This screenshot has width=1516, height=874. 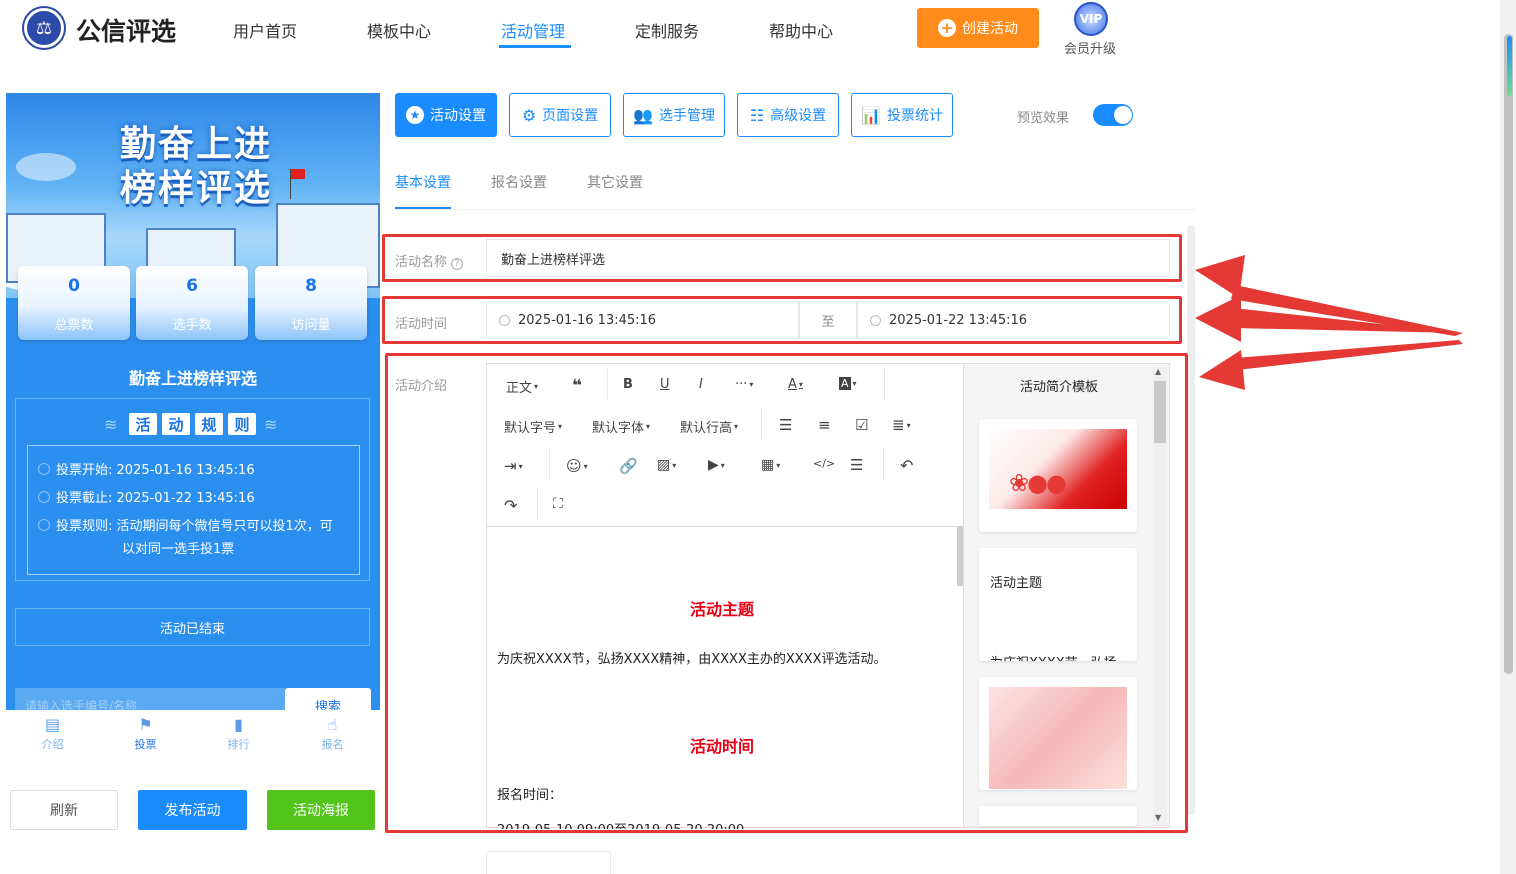 What do you see at coordinates (757, 115) in the screenshot?
I see `list-gear-icon: ☷` at bounding box center [757, 115].